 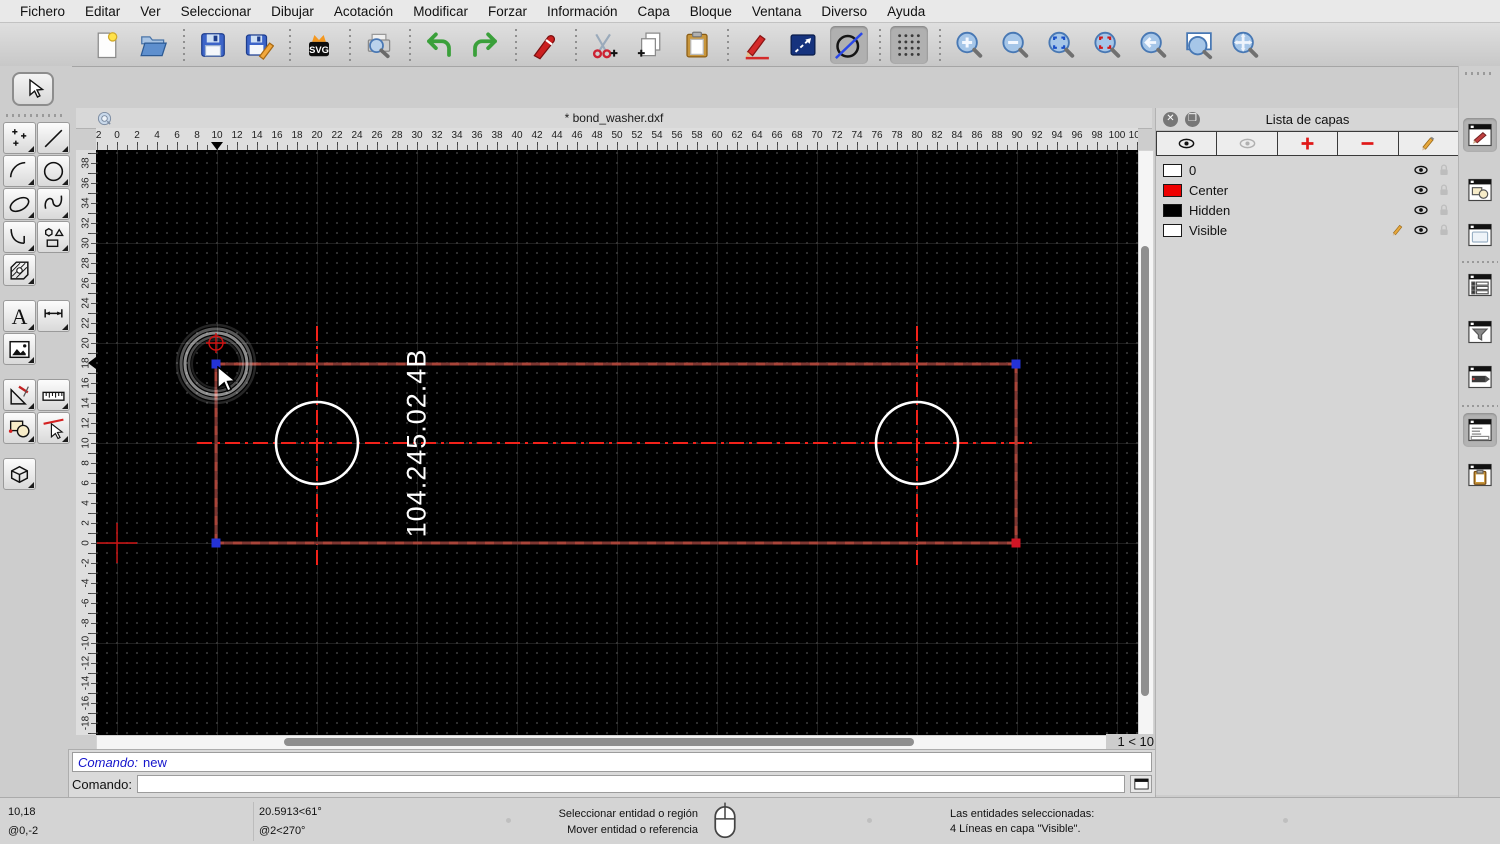 What do you see at coordinates (107, 45) in the screenshot?
I see `new-file-button` at bounding box center [107, 45].